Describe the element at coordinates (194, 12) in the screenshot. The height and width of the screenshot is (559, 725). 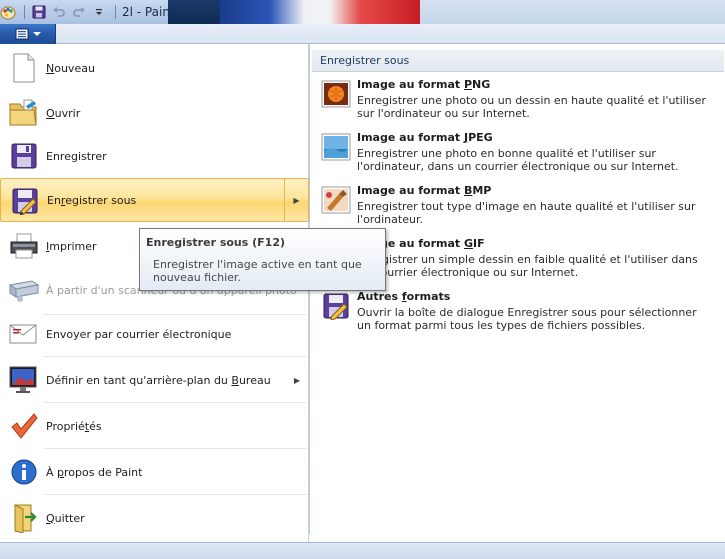
I see `title-bar-dark-backdrop` at that location.